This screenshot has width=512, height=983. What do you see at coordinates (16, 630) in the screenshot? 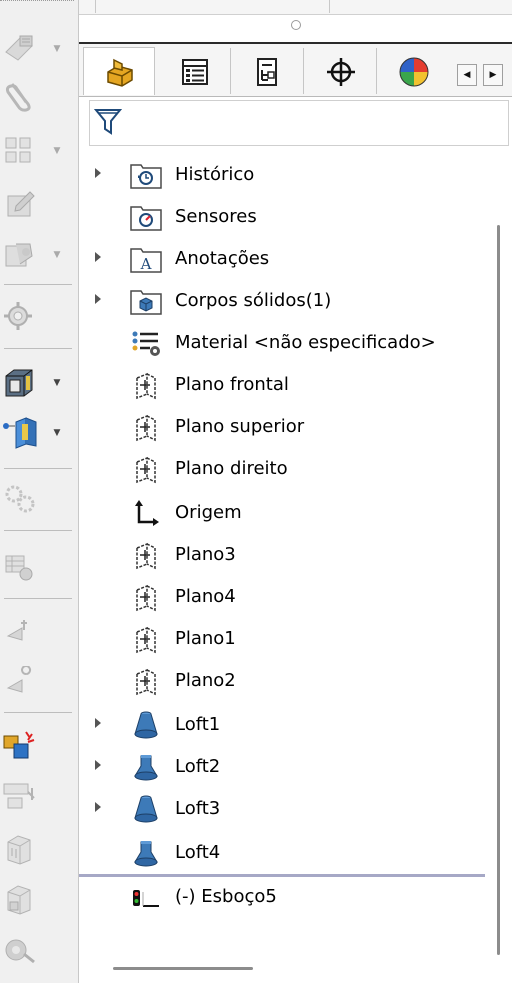
I see `dimension-icon` at bounding box center [16, 630].